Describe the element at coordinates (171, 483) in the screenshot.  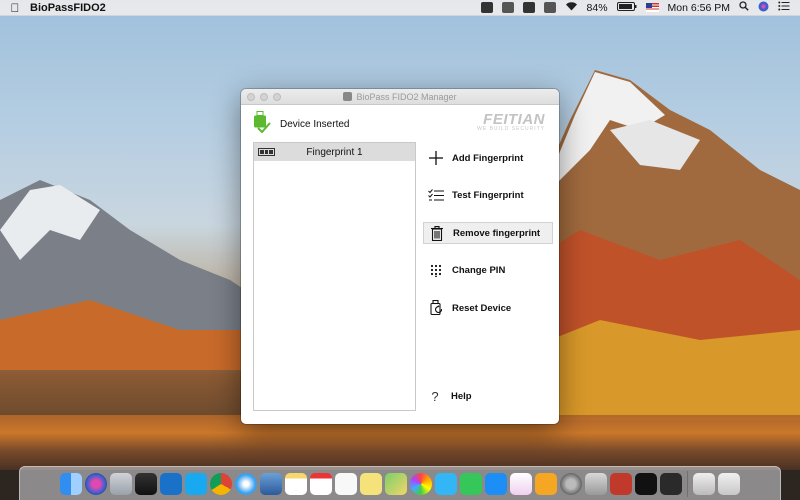
I see `skype-business-icon` at that location.